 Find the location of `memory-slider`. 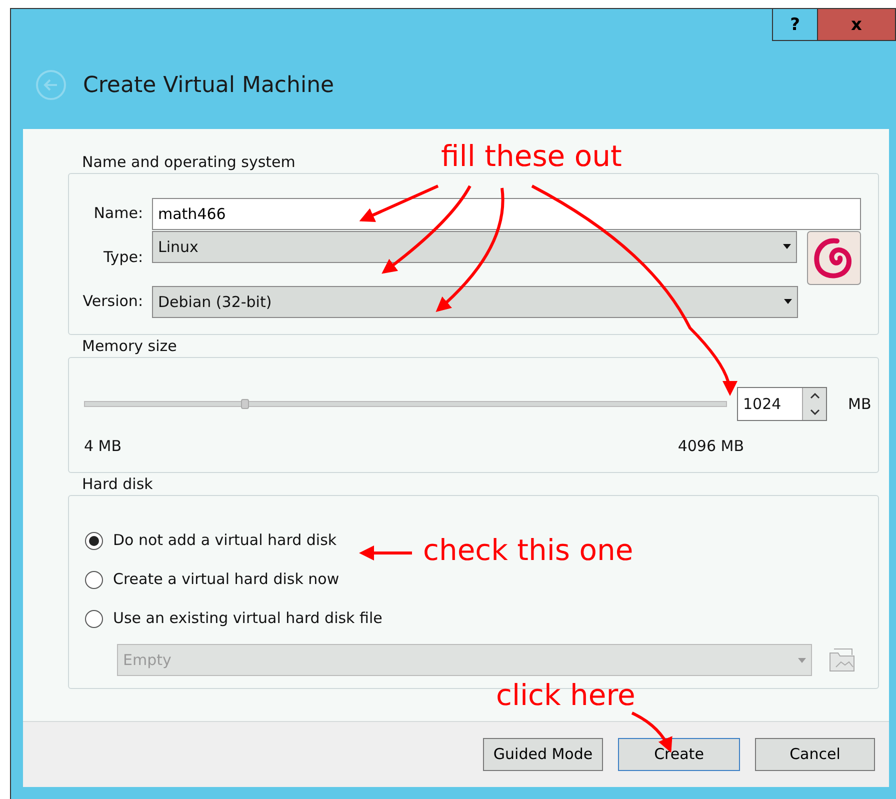

memory-slider is located at coordinates (405, 404).